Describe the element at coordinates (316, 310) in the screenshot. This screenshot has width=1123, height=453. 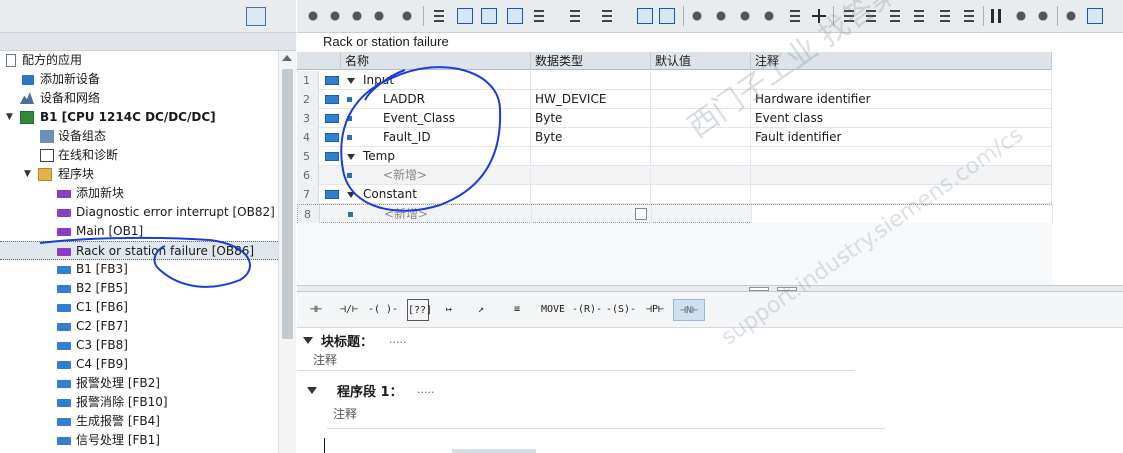
I see `normally-open-contact-button: ⊣⊢` at that location.